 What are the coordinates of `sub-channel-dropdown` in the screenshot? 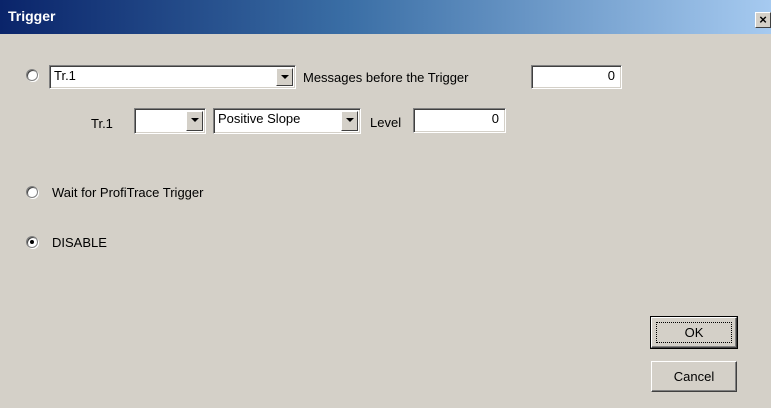 It's located at (170, 121).